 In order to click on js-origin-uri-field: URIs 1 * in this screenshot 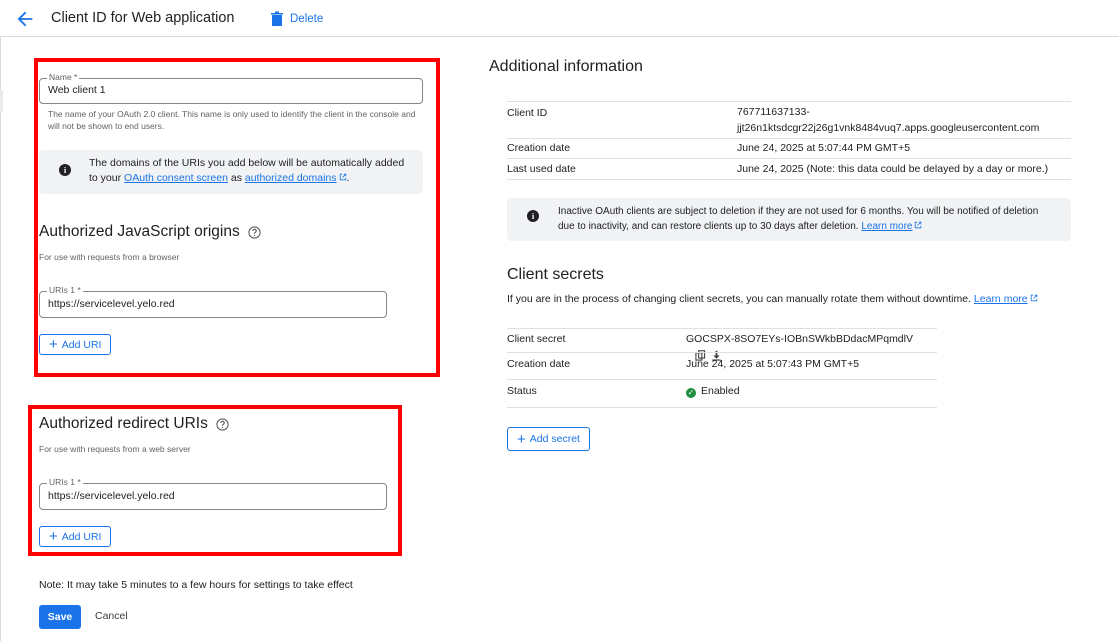, I will do `click(213, 301)`.